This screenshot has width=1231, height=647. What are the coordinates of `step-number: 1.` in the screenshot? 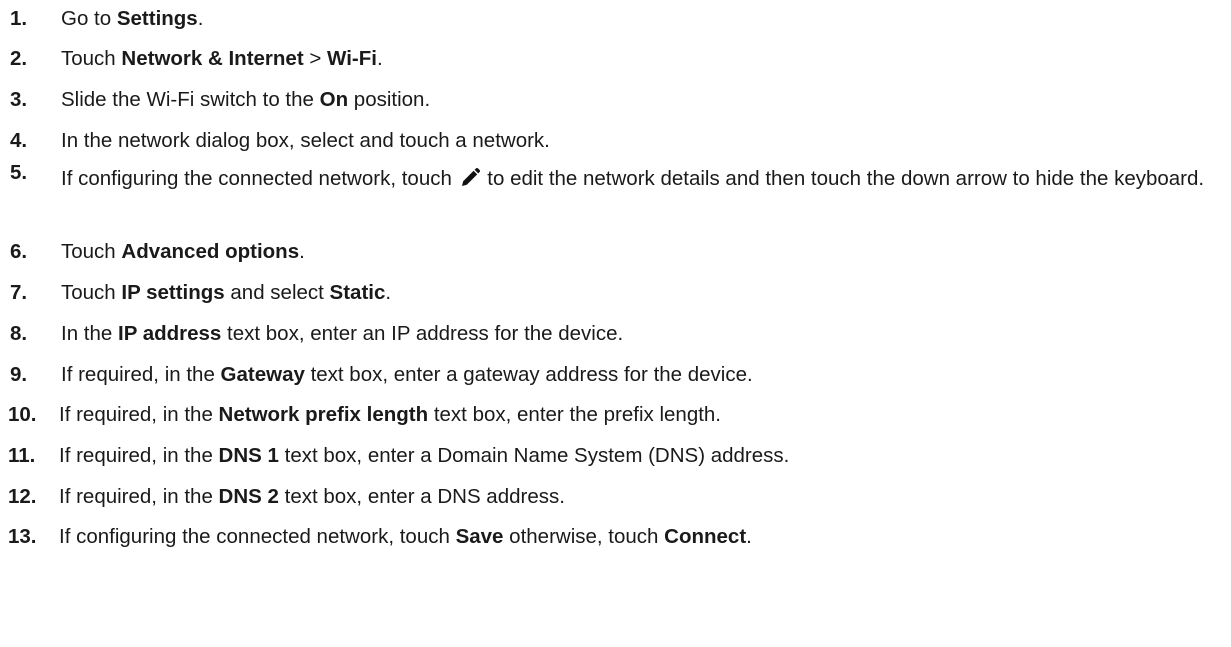 It's located at (19, 18).